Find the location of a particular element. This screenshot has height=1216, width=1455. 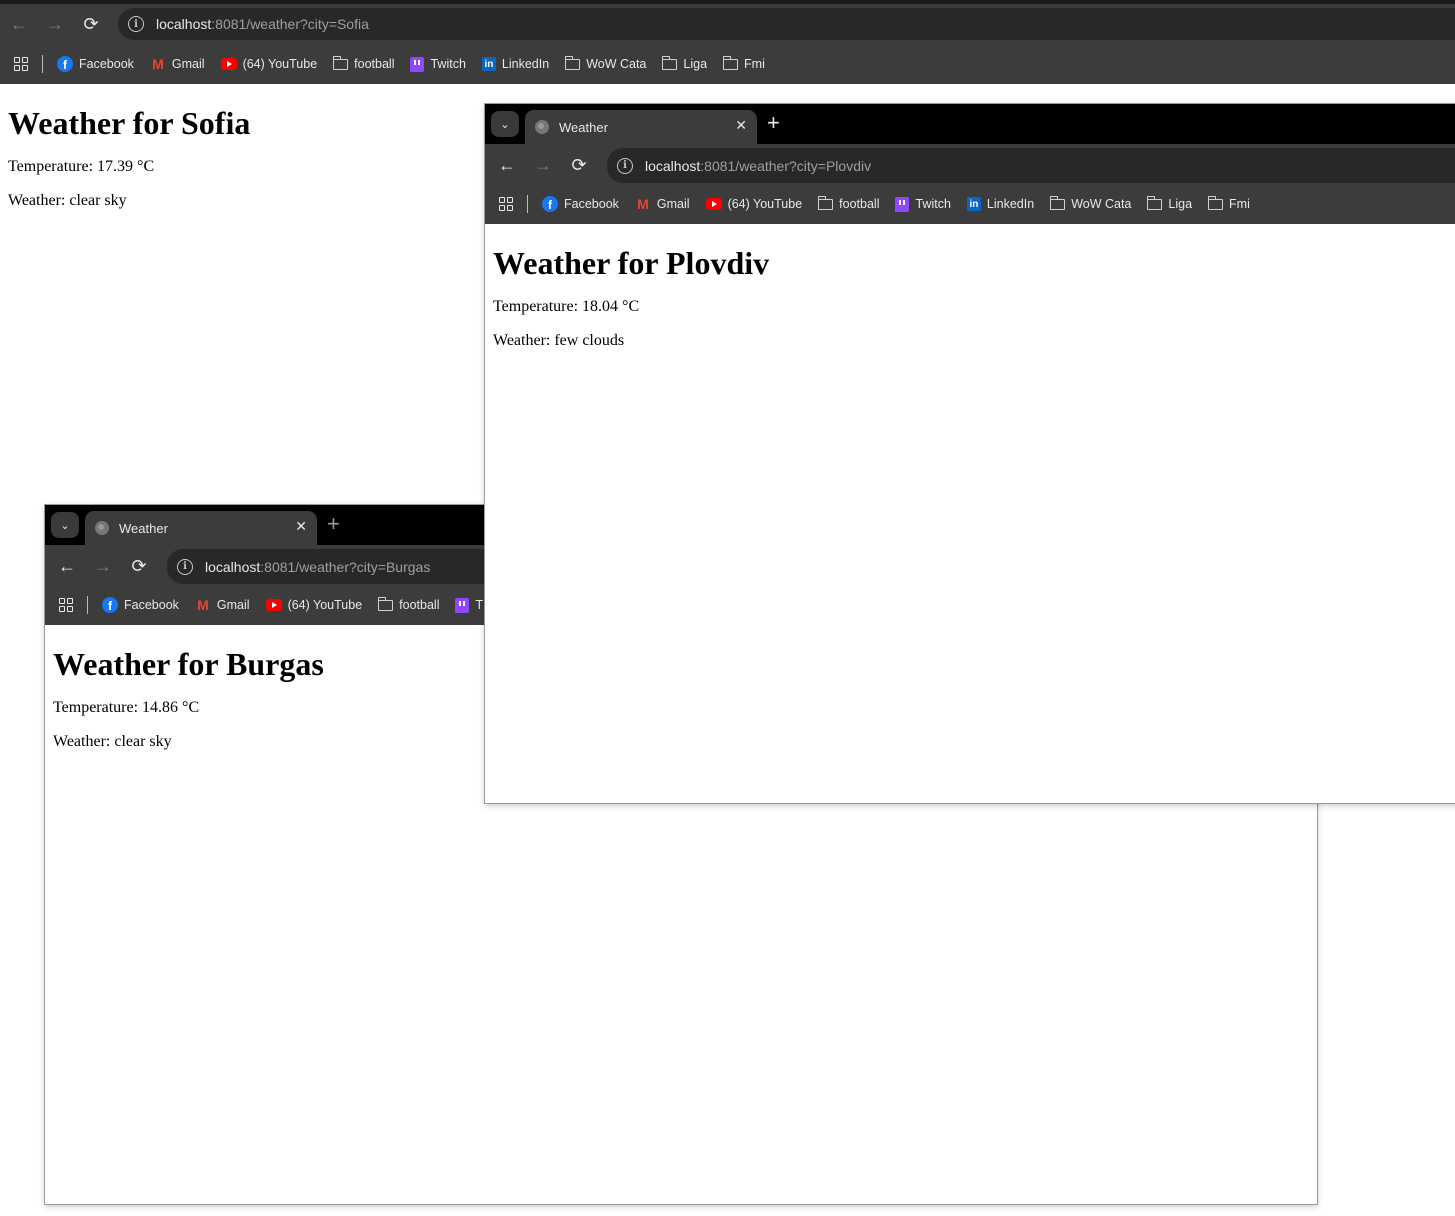

bookmark-label: LinkedIn is located at coordinates (1010, 204).